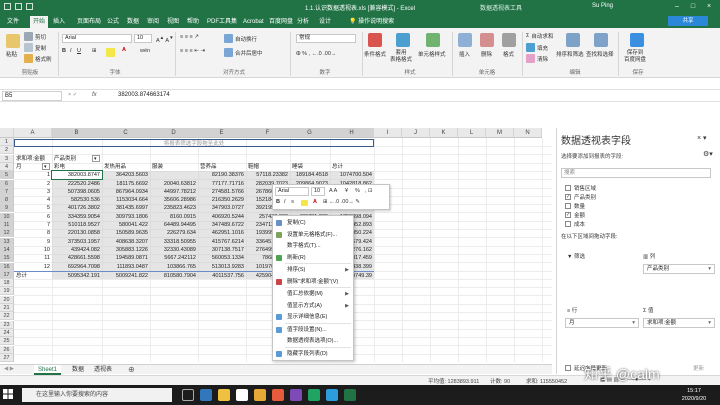 This screenshot has height=405, width=720. What do you see at coordinates (77, 258) in the screenshot?
I see `pivot-value-cell: 428661.5598` at bounding box center [77, 258].